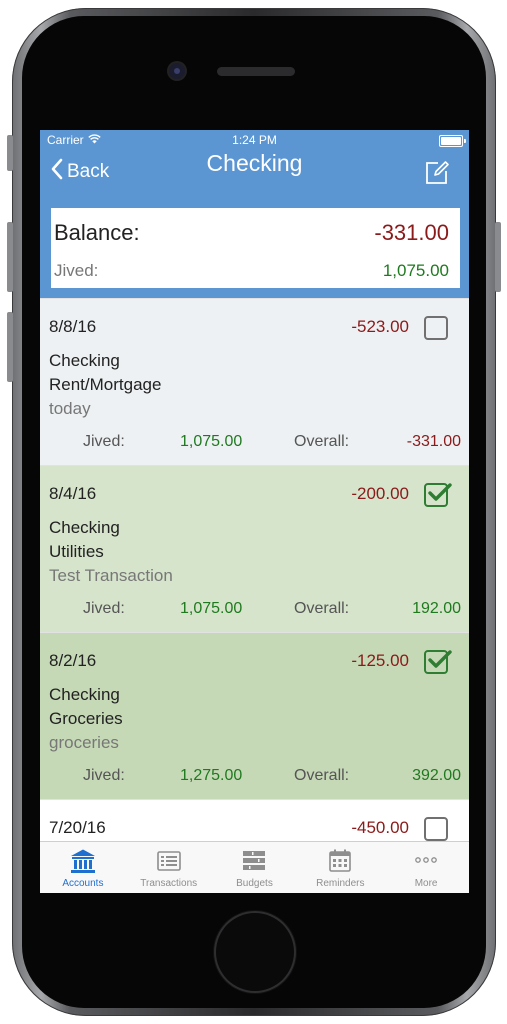 Image resolution: width=507 pixels, height=1024 pixels. I want to click on front-camera, so click(177, 71).